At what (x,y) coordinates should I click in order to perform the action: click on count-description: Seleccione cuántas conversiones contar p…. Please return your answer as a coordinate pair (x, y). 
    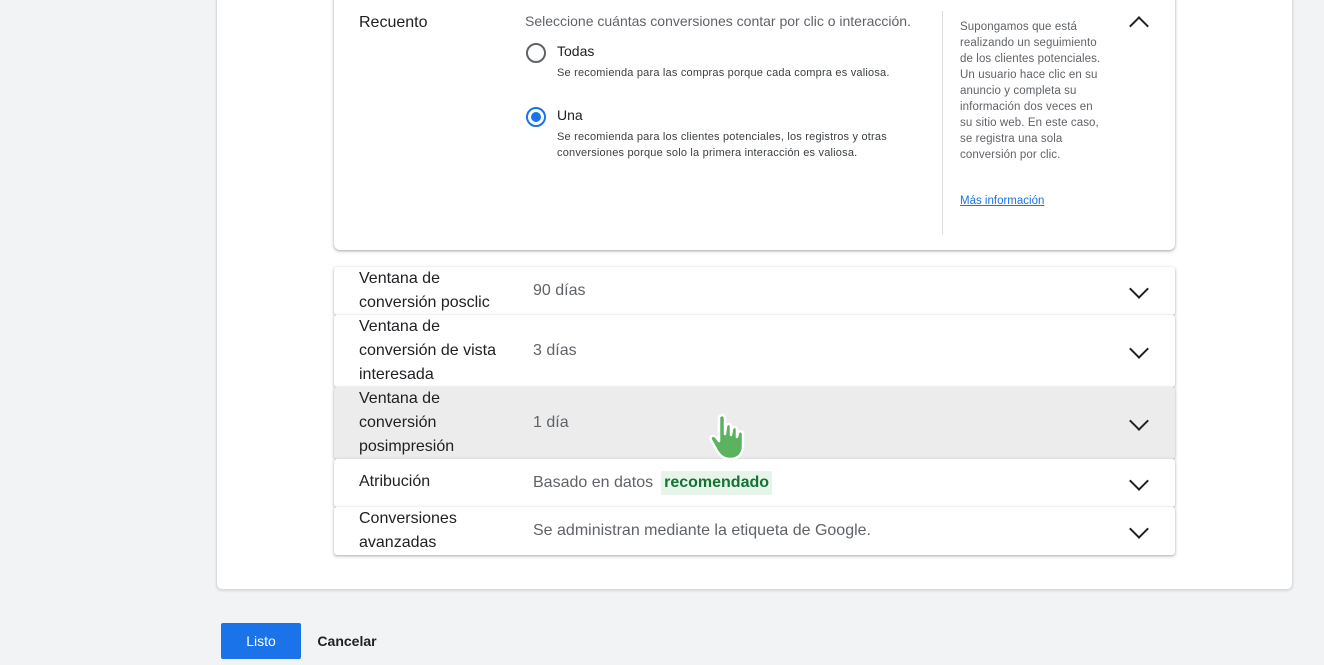
    Looking at the image, I should click on (718, 21).